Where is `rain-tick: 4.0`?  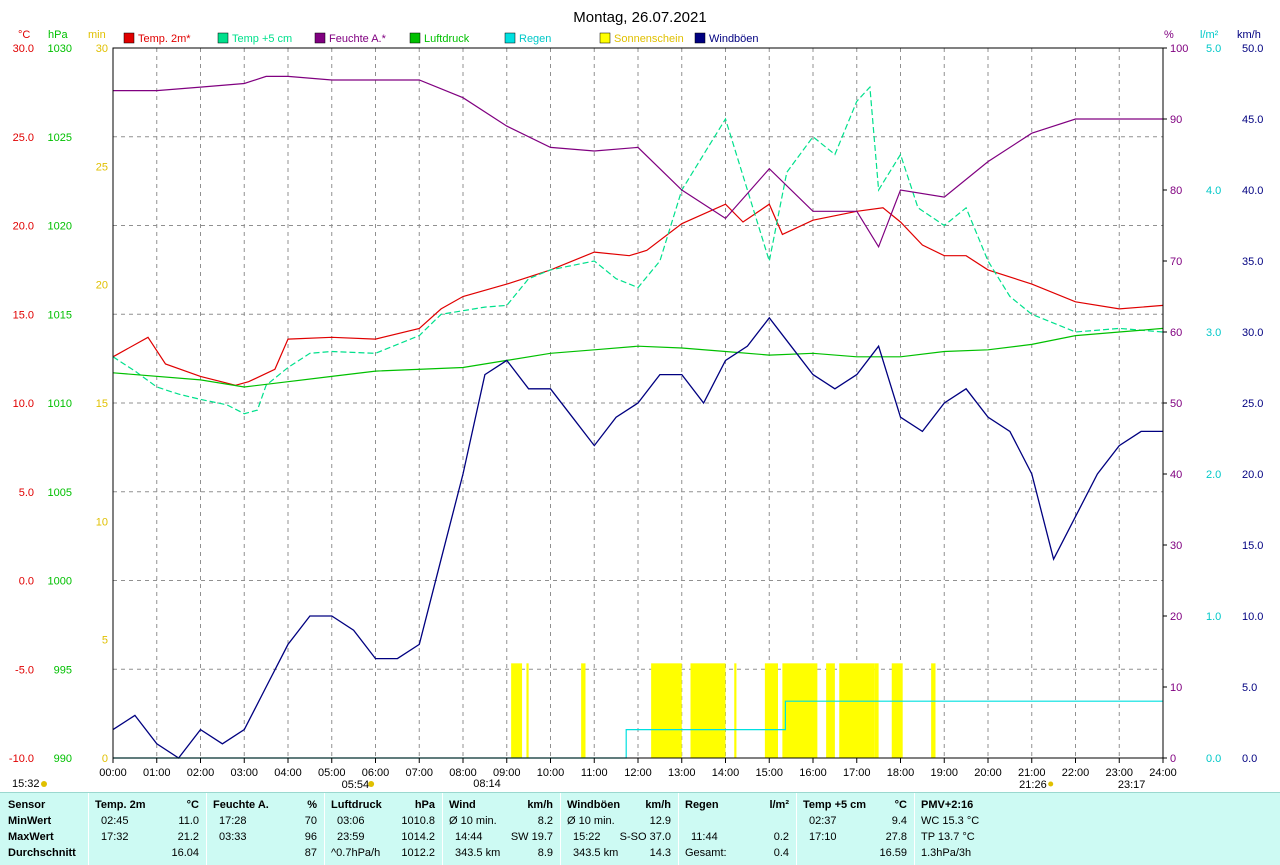
rain-tick: 4.0 is located at coordinates (1213, 191).